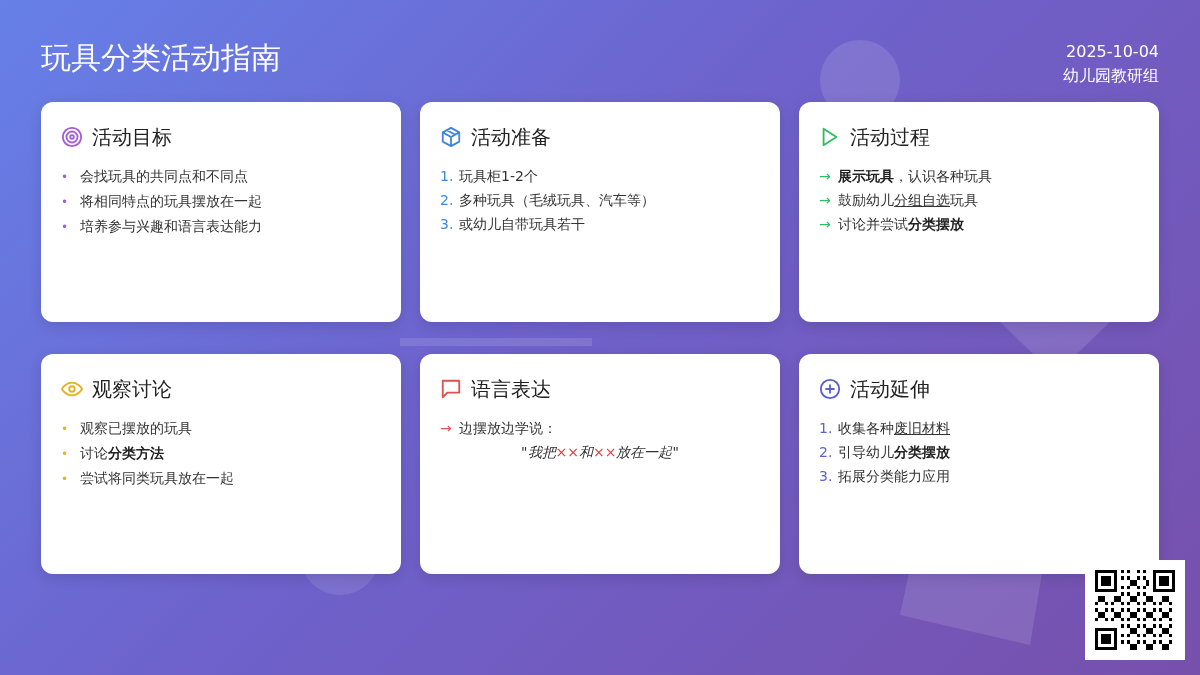  What do you see at coordinates (1112, 52) in the screenshot?
I see `meta-text: 2025-10-04` at bounding box center [1112, 52].